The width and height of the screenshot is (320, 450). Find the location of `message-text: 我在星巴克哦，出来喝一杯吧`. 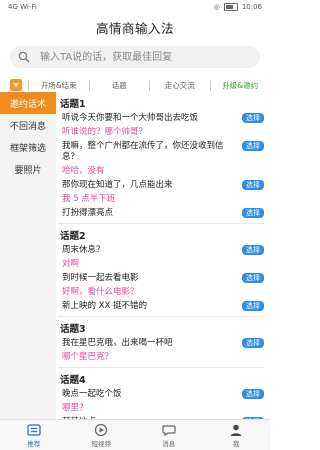

message-text: 我在星巴克哦，出来喝一杯吧 is located at coordinates (117, 343).